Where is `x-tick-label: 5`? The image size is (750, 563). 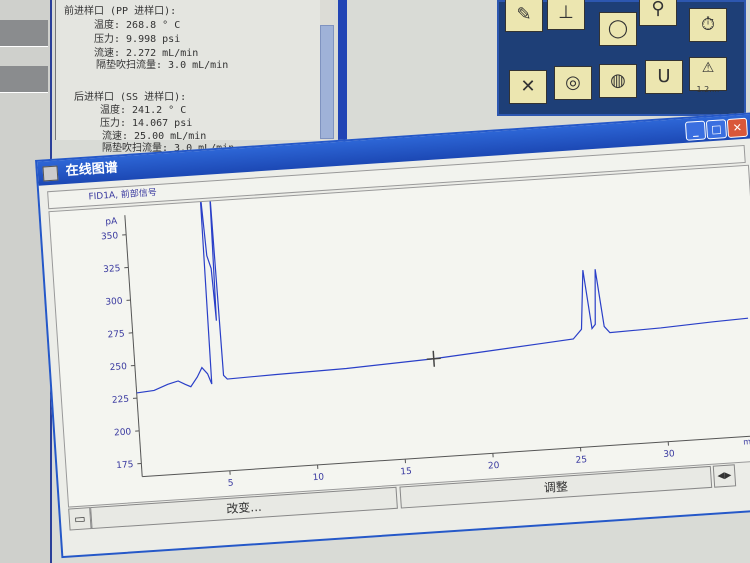
x-tick-label: 5 is located at coordinates (231, 484).